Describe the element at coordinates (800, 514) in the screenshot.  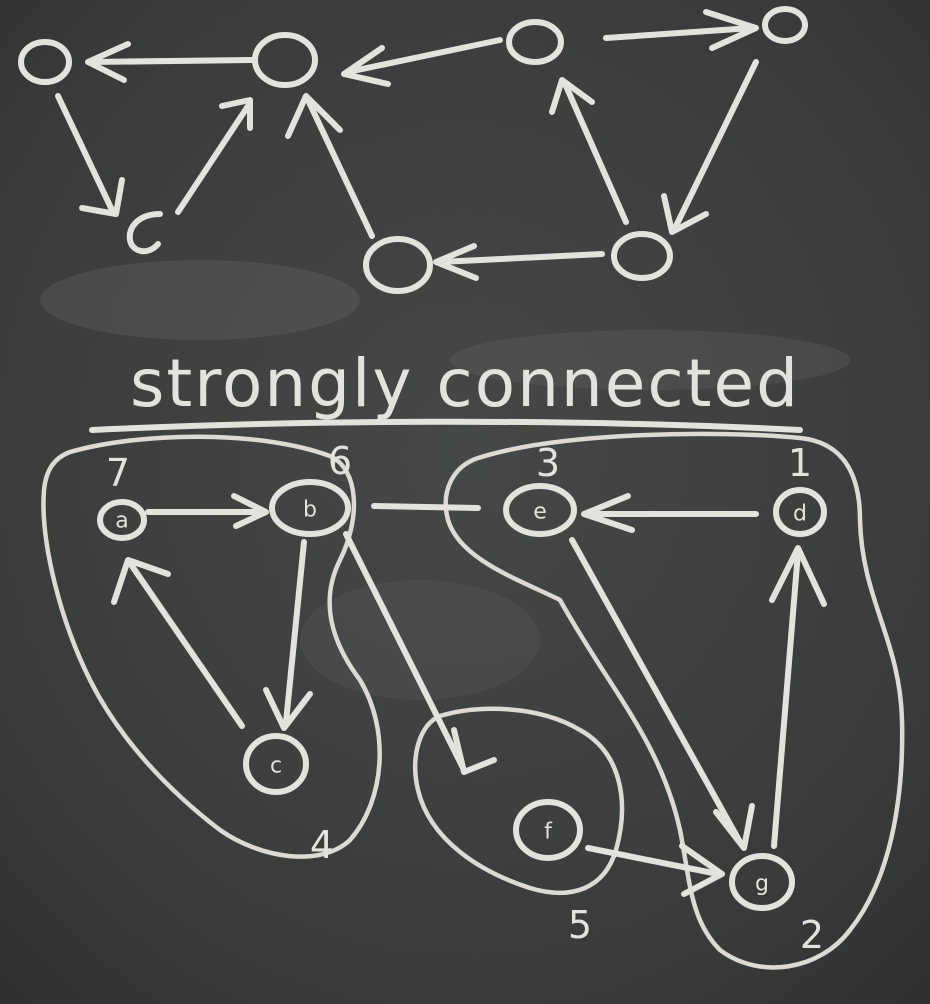
I see `svg-text: d` at that location.